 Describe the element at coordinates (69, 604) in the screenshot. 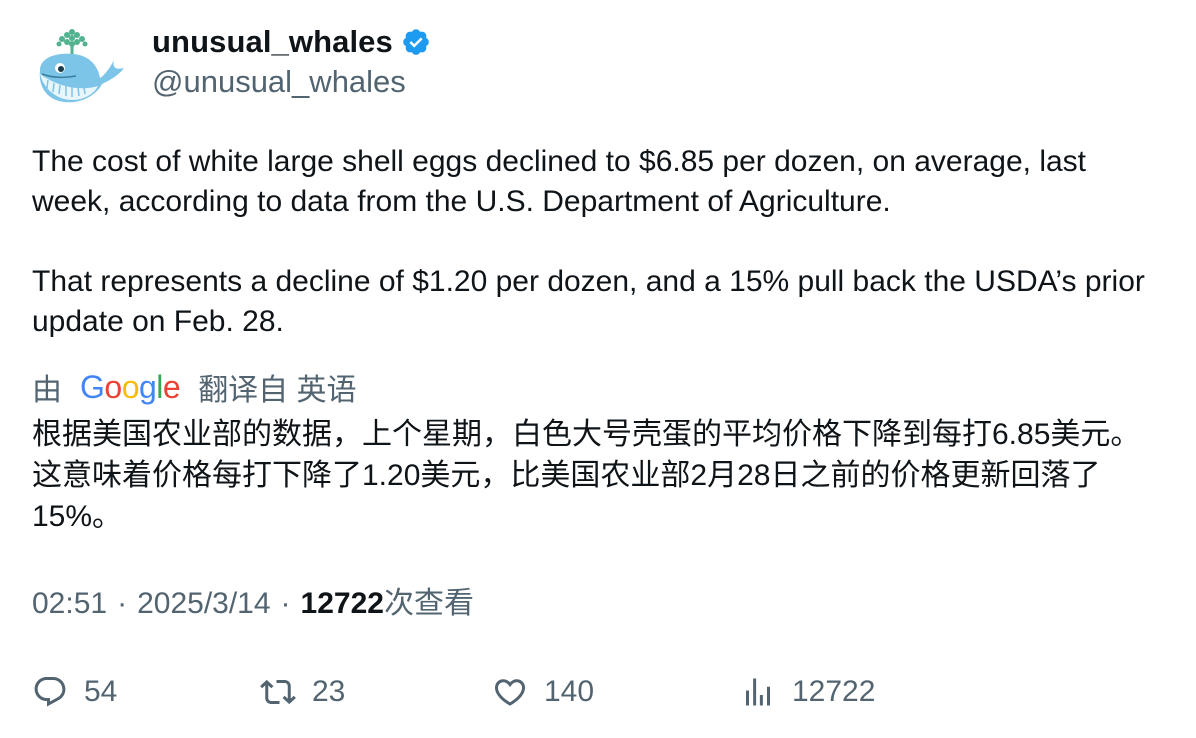

I see `tweet-time: 02:51` at that location.